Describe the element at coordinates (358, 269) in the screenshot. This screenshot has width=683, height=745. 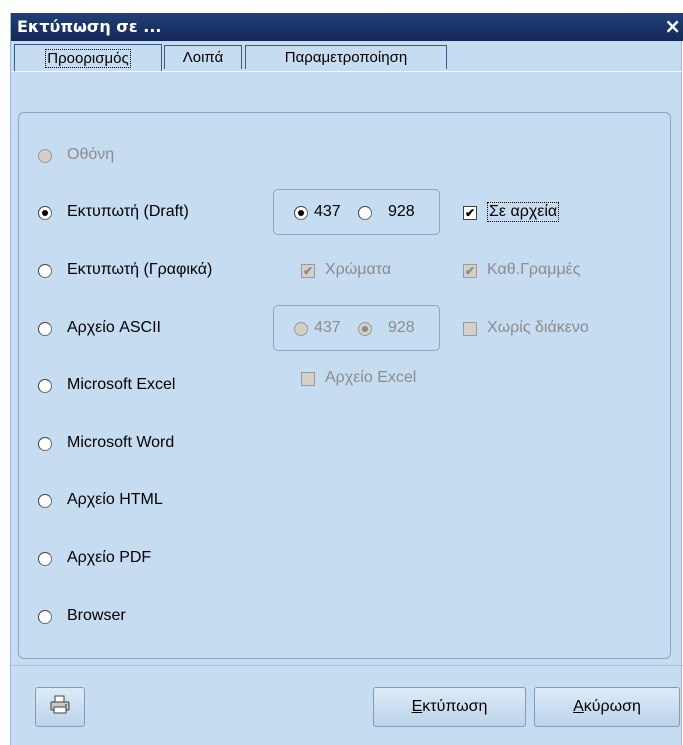
I see `checkbox-colors-label: Χρώματα` at that location.